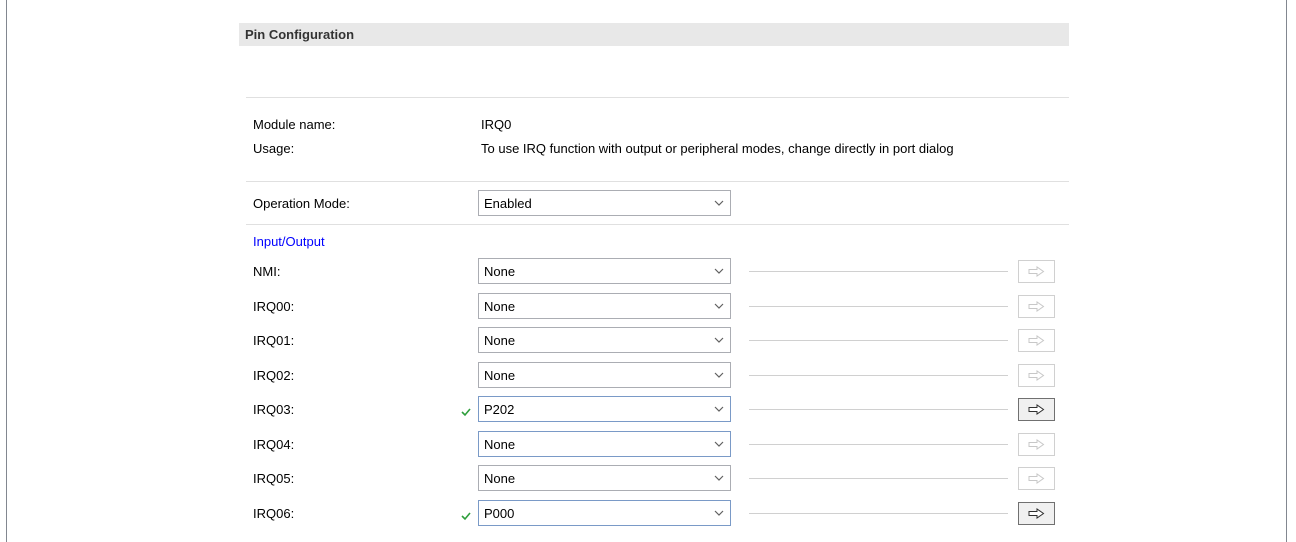  Describe the element at coordinates (274, 409) in the screenshot. I see `pin-label: IRQ03:` at that location.